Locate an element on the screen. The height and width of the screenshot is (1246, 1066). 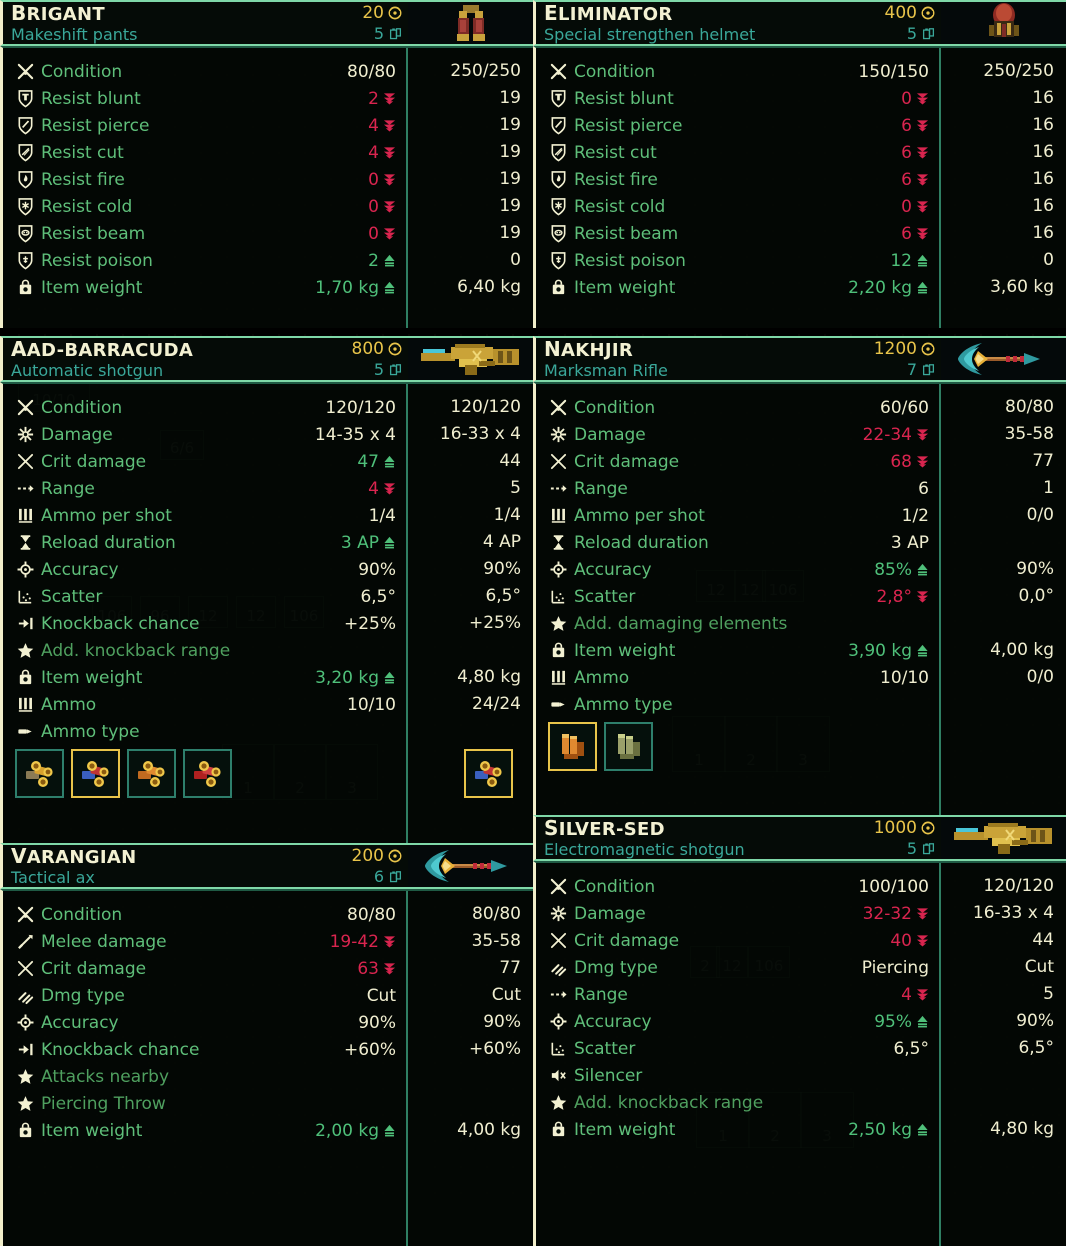
comparison-value: 90% is located at coordinates (1035, 1021).